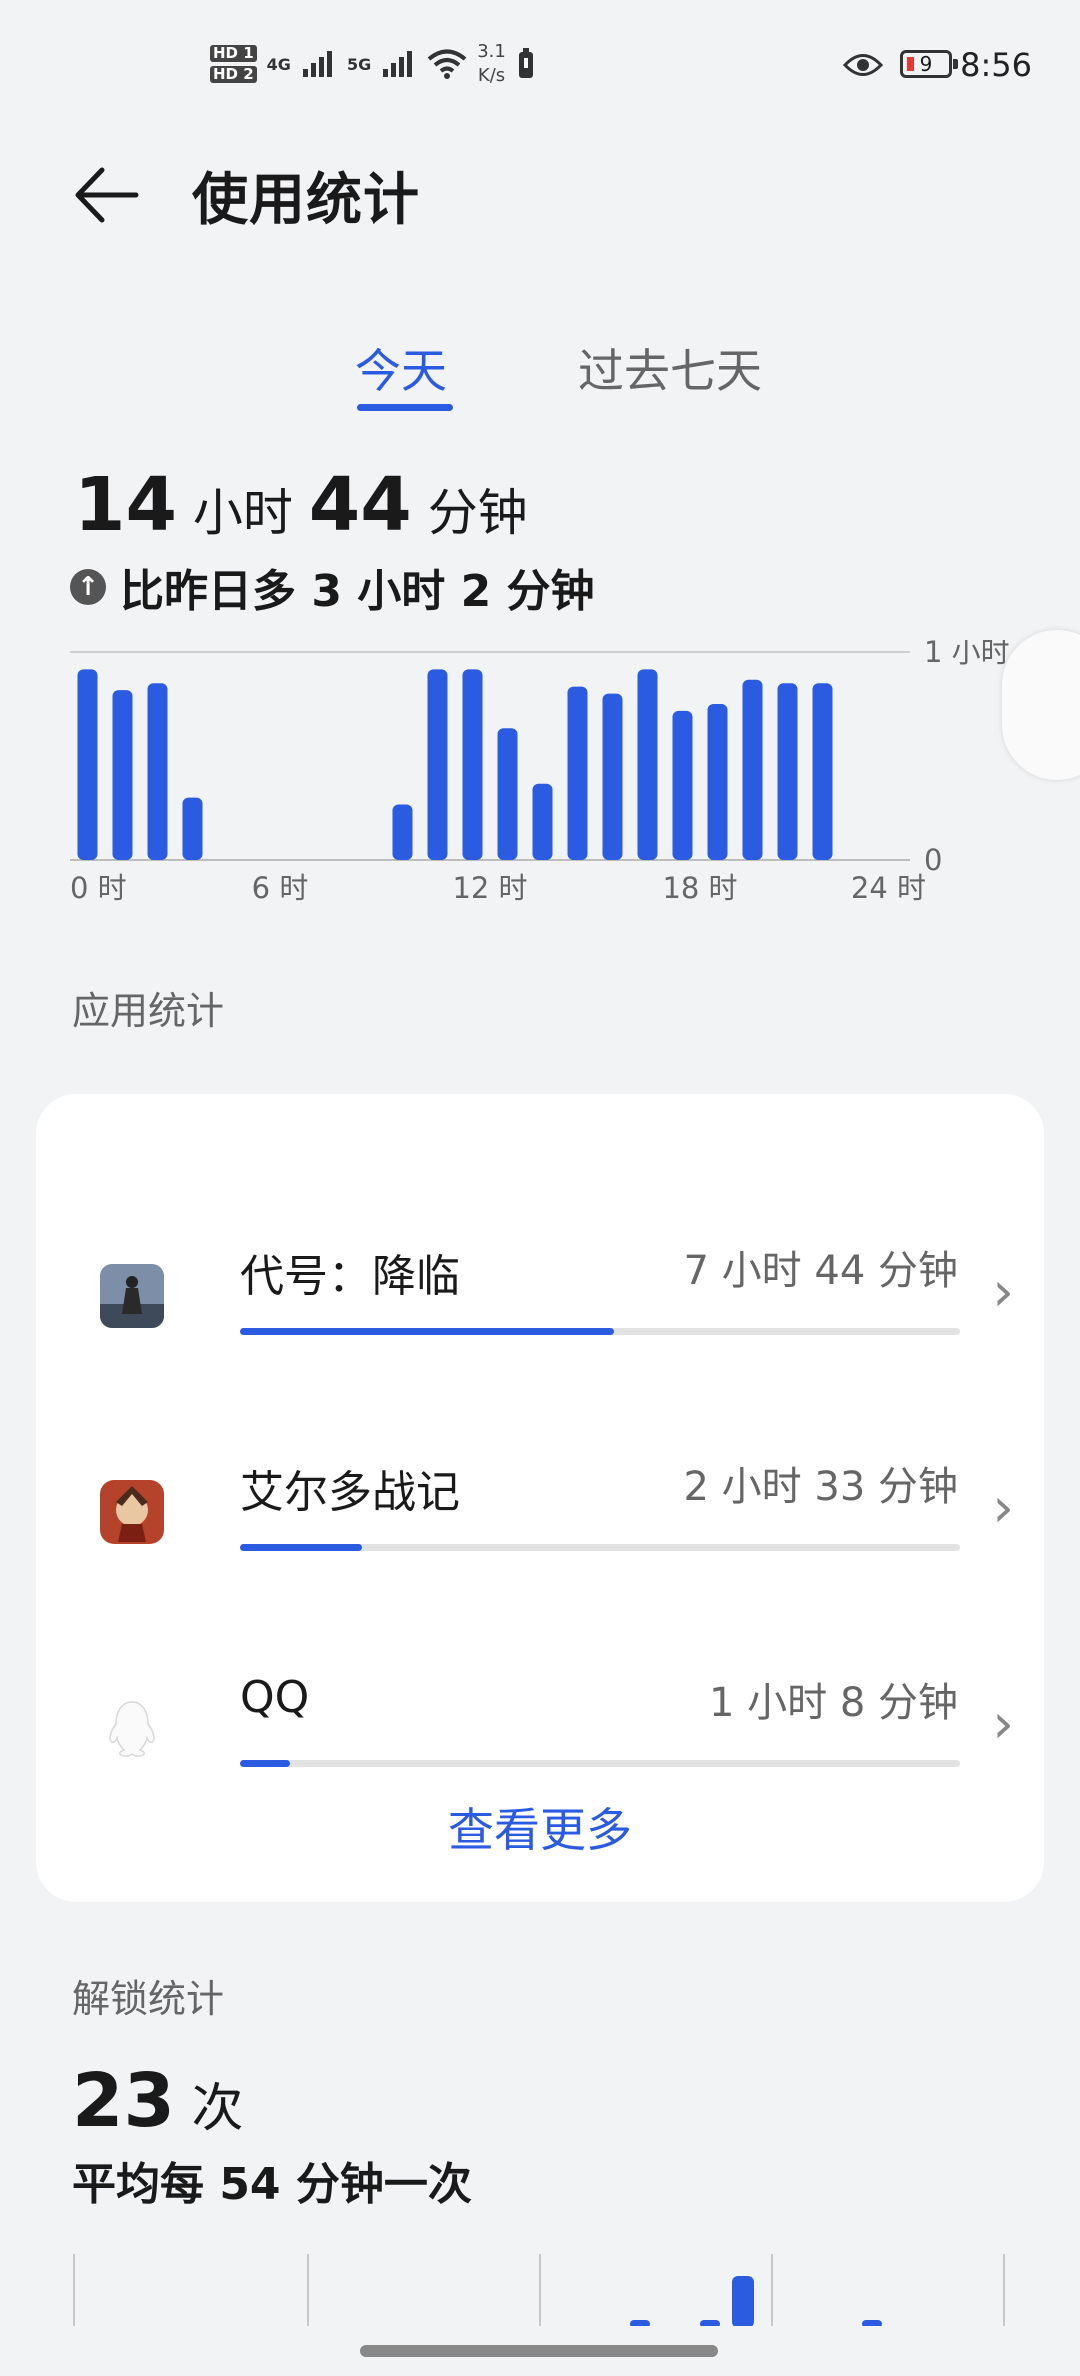  Describe the element at coordinates (132, 1512) in the screenshot. I see `game-warrior-icon` at that location.